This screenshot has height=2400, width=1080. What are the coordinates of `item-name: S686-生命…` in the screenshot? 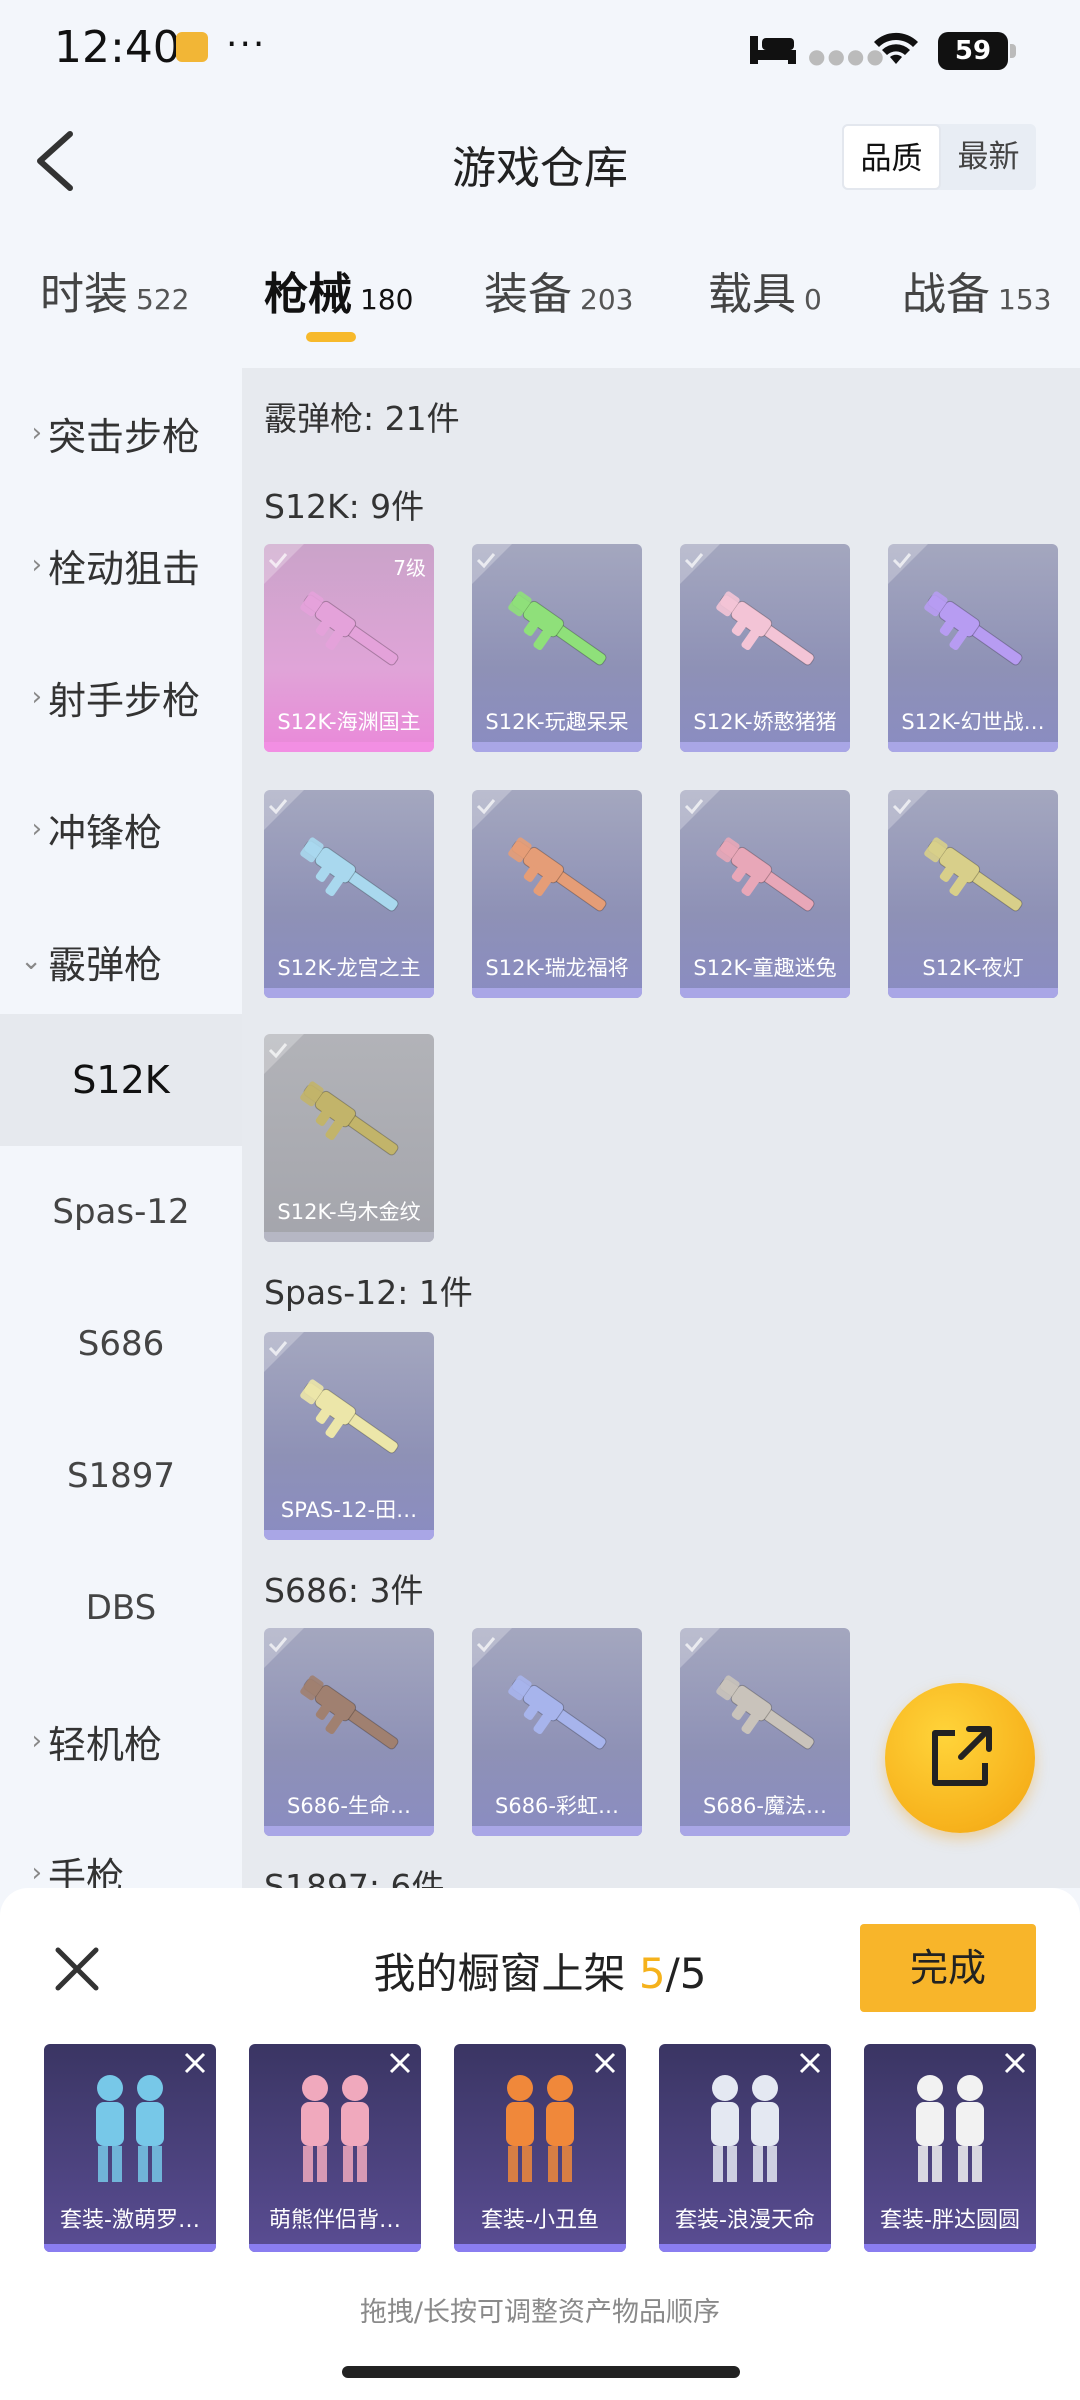 It's located at (349, 1806).